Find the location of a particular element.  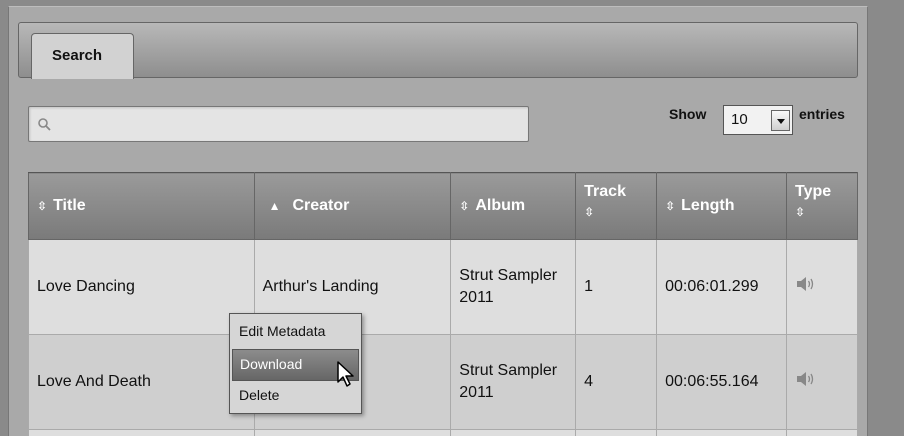

page-size-select: 10 is located at coordinates (758, 120).